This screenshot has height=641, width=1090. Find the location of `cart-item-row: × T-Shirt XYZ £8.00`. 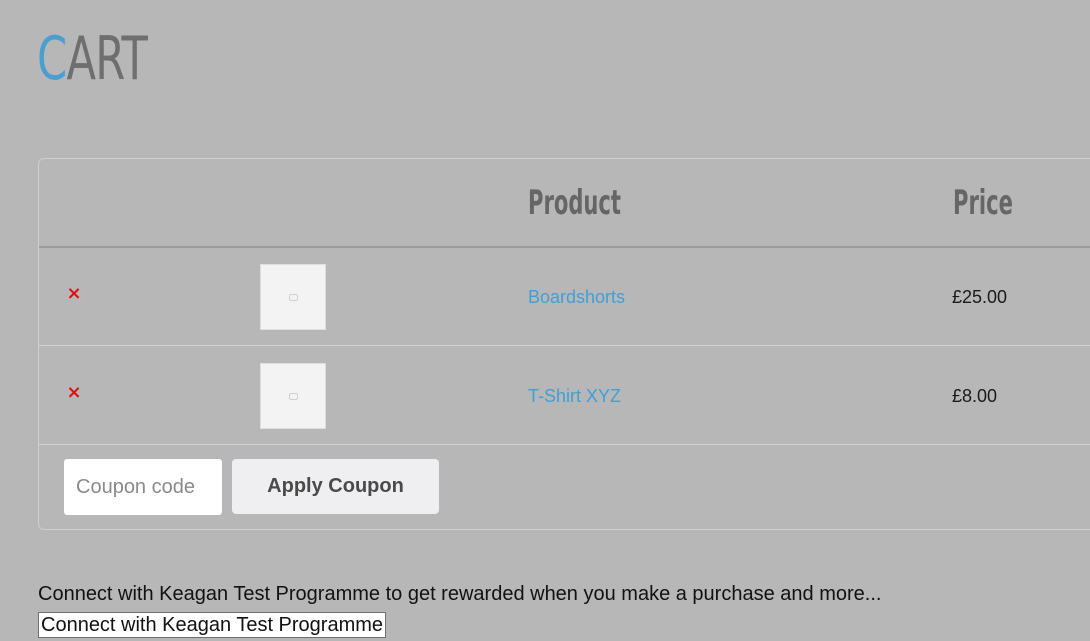

cart-item-row: × T-Shirt XYZ £8.00 is located at coordinates (564, 396).